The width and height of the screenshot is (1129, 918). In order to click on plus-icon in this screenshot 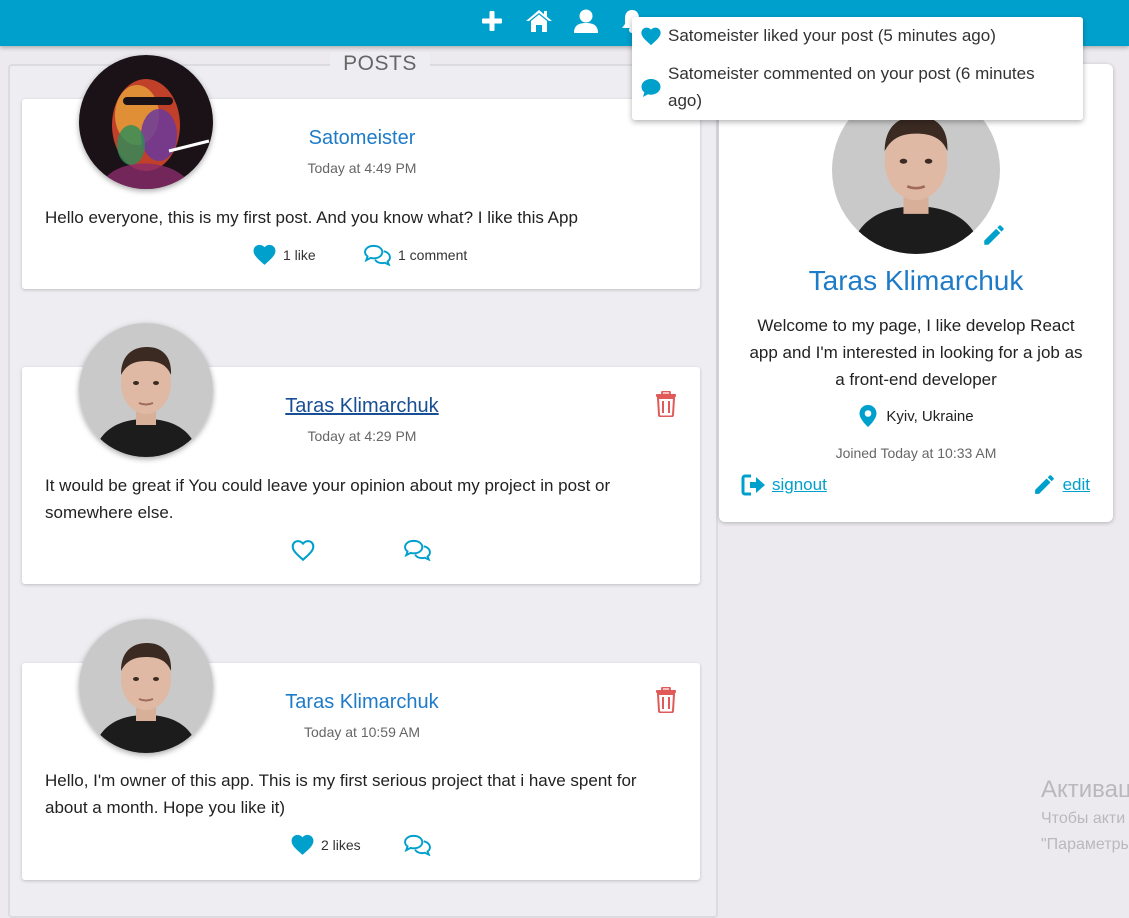, I will do `click(492, 21)`.